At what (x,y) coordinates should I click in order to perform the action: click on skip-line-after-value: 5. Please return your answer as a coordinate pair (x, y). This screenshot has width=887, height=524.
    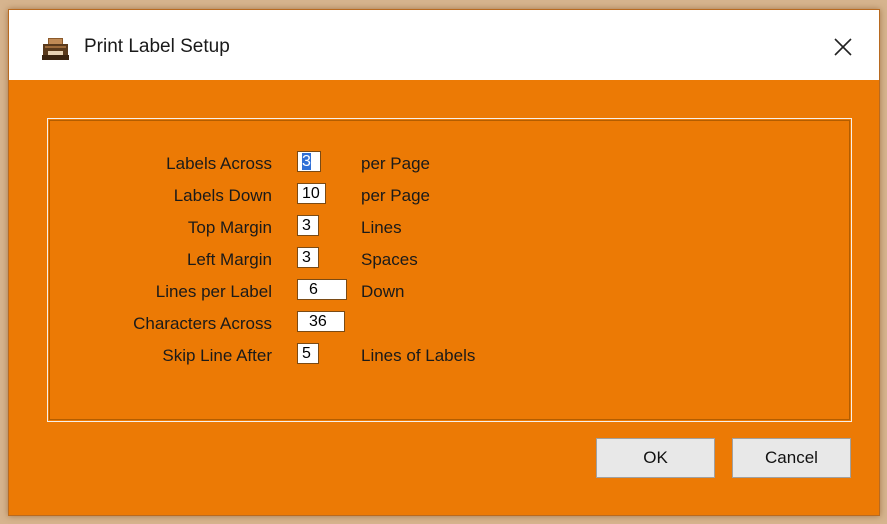
    Looking at the image, I should click on (306, 353).